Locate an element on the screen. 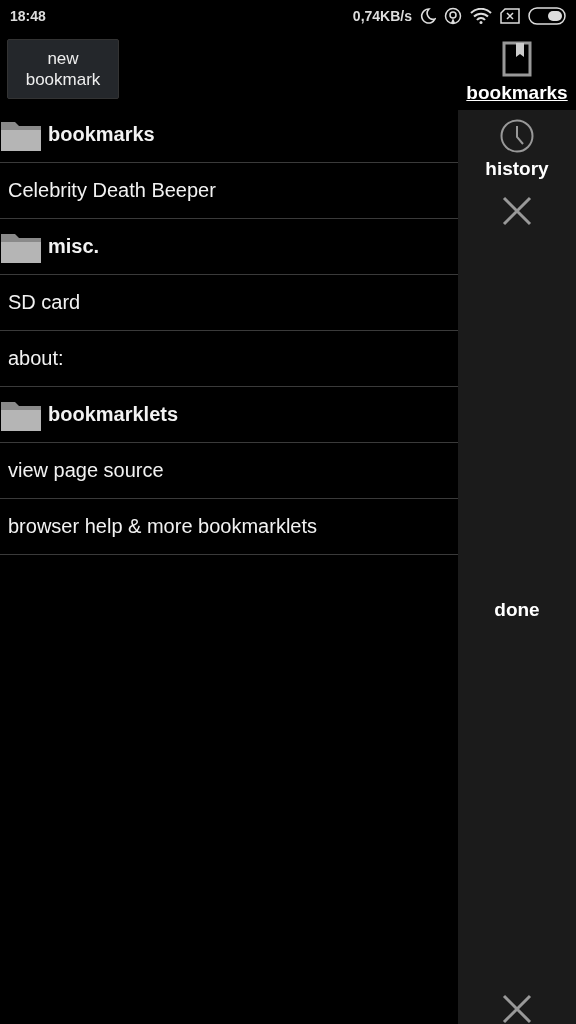  sidebar-tab: history is located at coordinates (517, 148).